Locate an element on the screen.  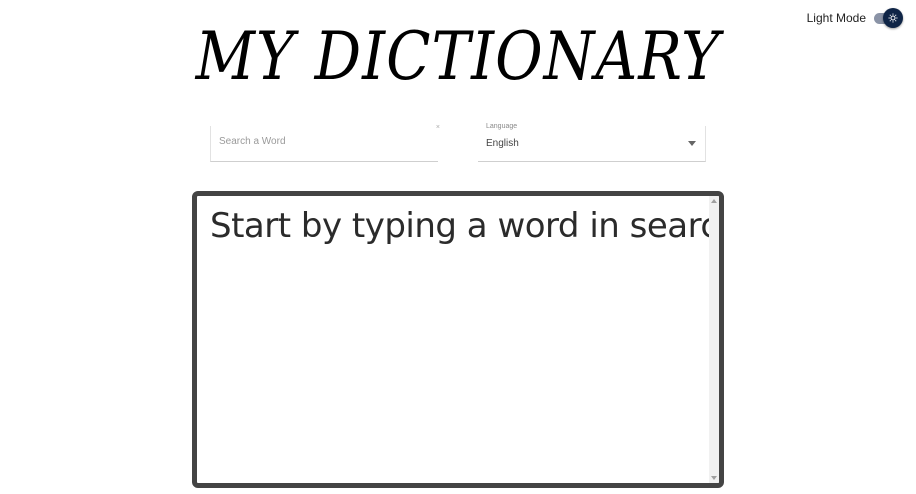
search-field: × is located at coordinates (325, 143).